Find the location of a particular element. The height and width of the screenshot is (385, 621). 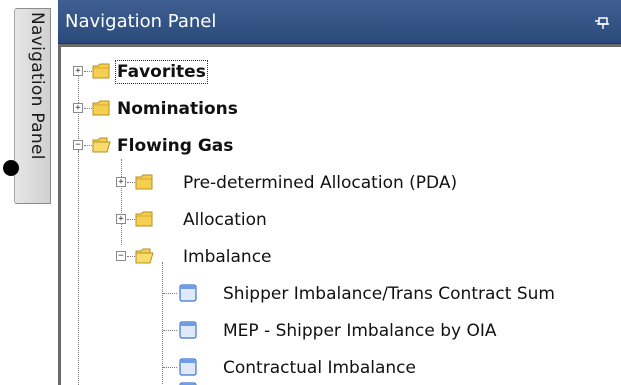

tree-node-flowing-gas: Flowing Gas is located at coordinates (175, 146).